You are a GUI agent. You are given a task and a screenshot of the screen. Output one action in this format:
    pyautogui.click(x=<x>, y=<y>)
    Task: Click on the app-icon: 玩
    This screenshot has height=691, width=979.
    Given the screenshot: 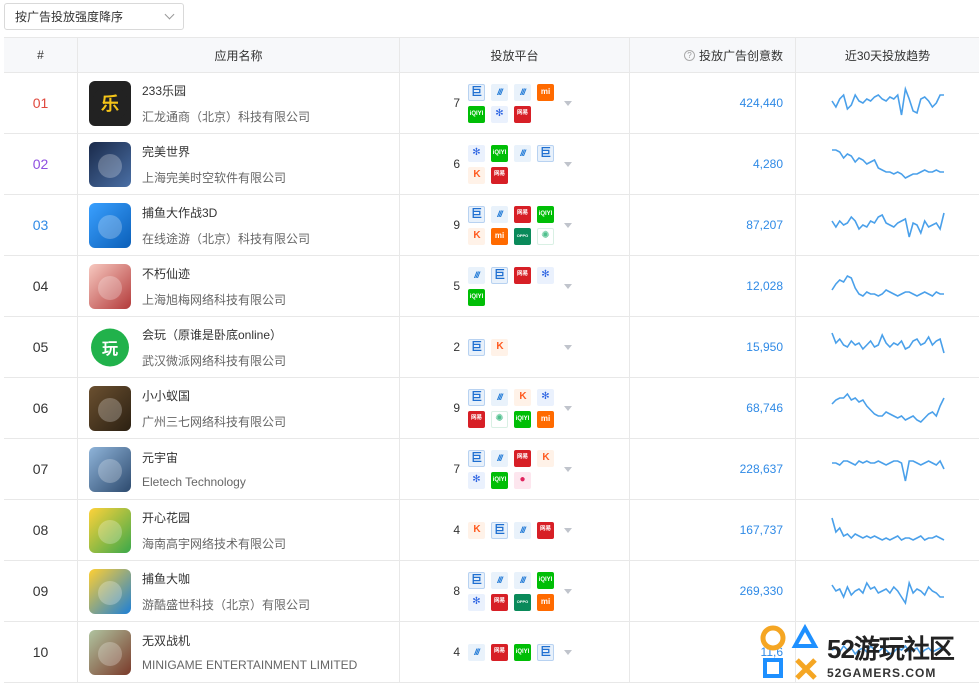 What is the action you would take?
    pyautogui.click(x=110, y=347)
    